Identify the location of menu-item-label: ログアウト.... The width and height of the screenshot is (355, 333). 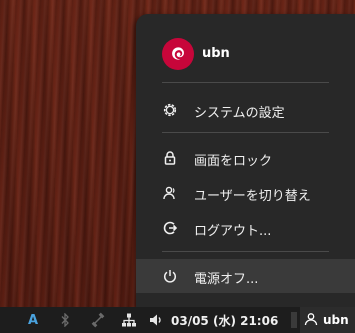
(233, 231).